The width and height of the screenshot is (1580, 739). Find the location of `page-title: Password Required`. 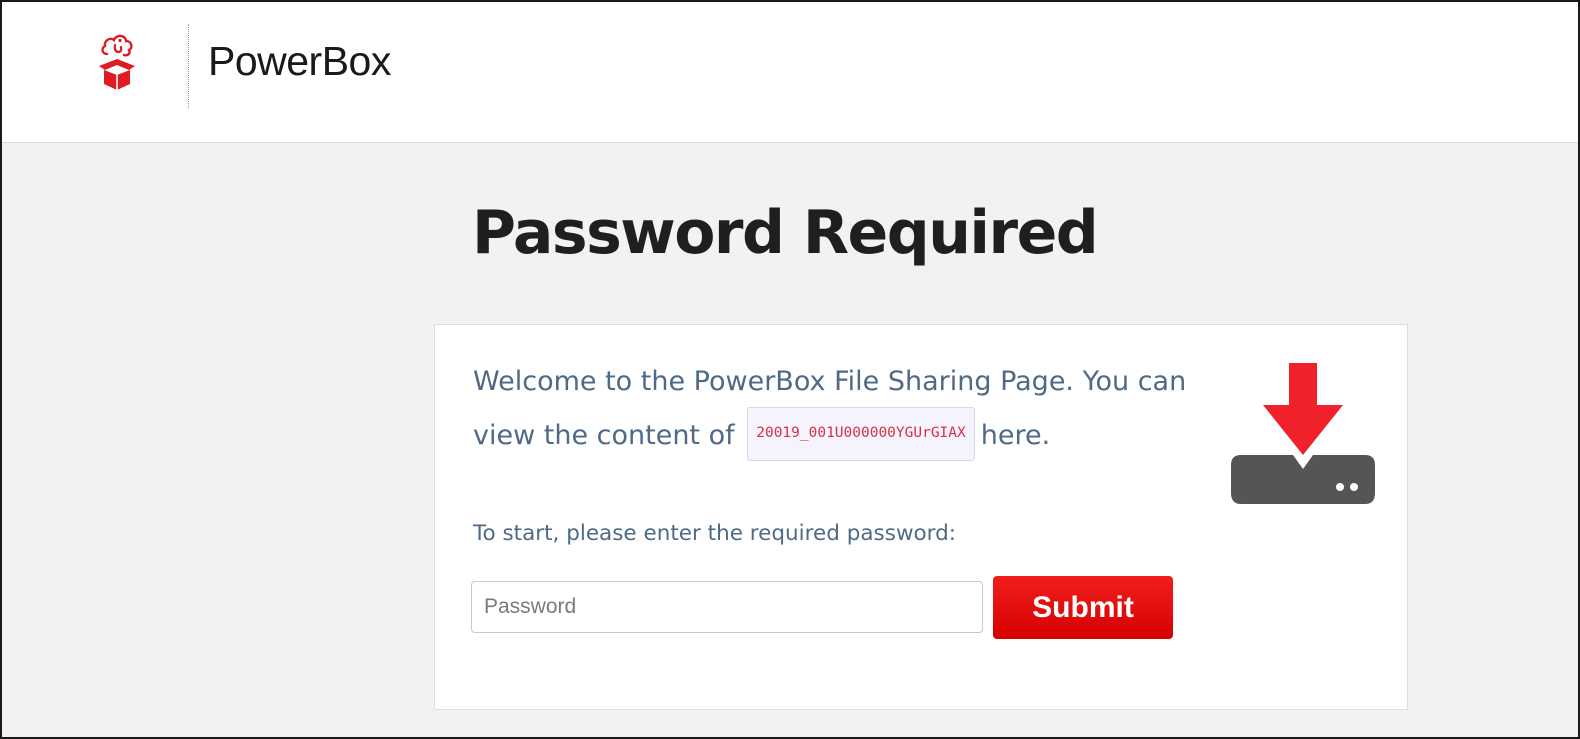

page-title: Password Required is located at coordinates (785, 233).